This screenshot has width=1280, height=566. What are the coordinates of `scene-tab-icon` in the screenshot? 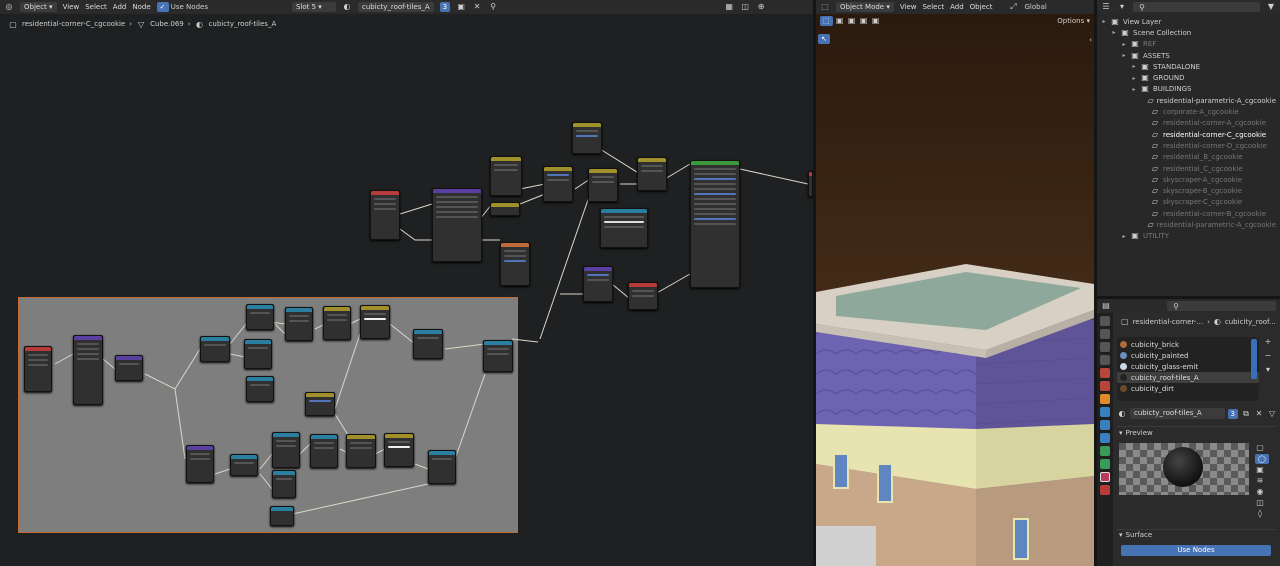 It's located at (1105, 373).